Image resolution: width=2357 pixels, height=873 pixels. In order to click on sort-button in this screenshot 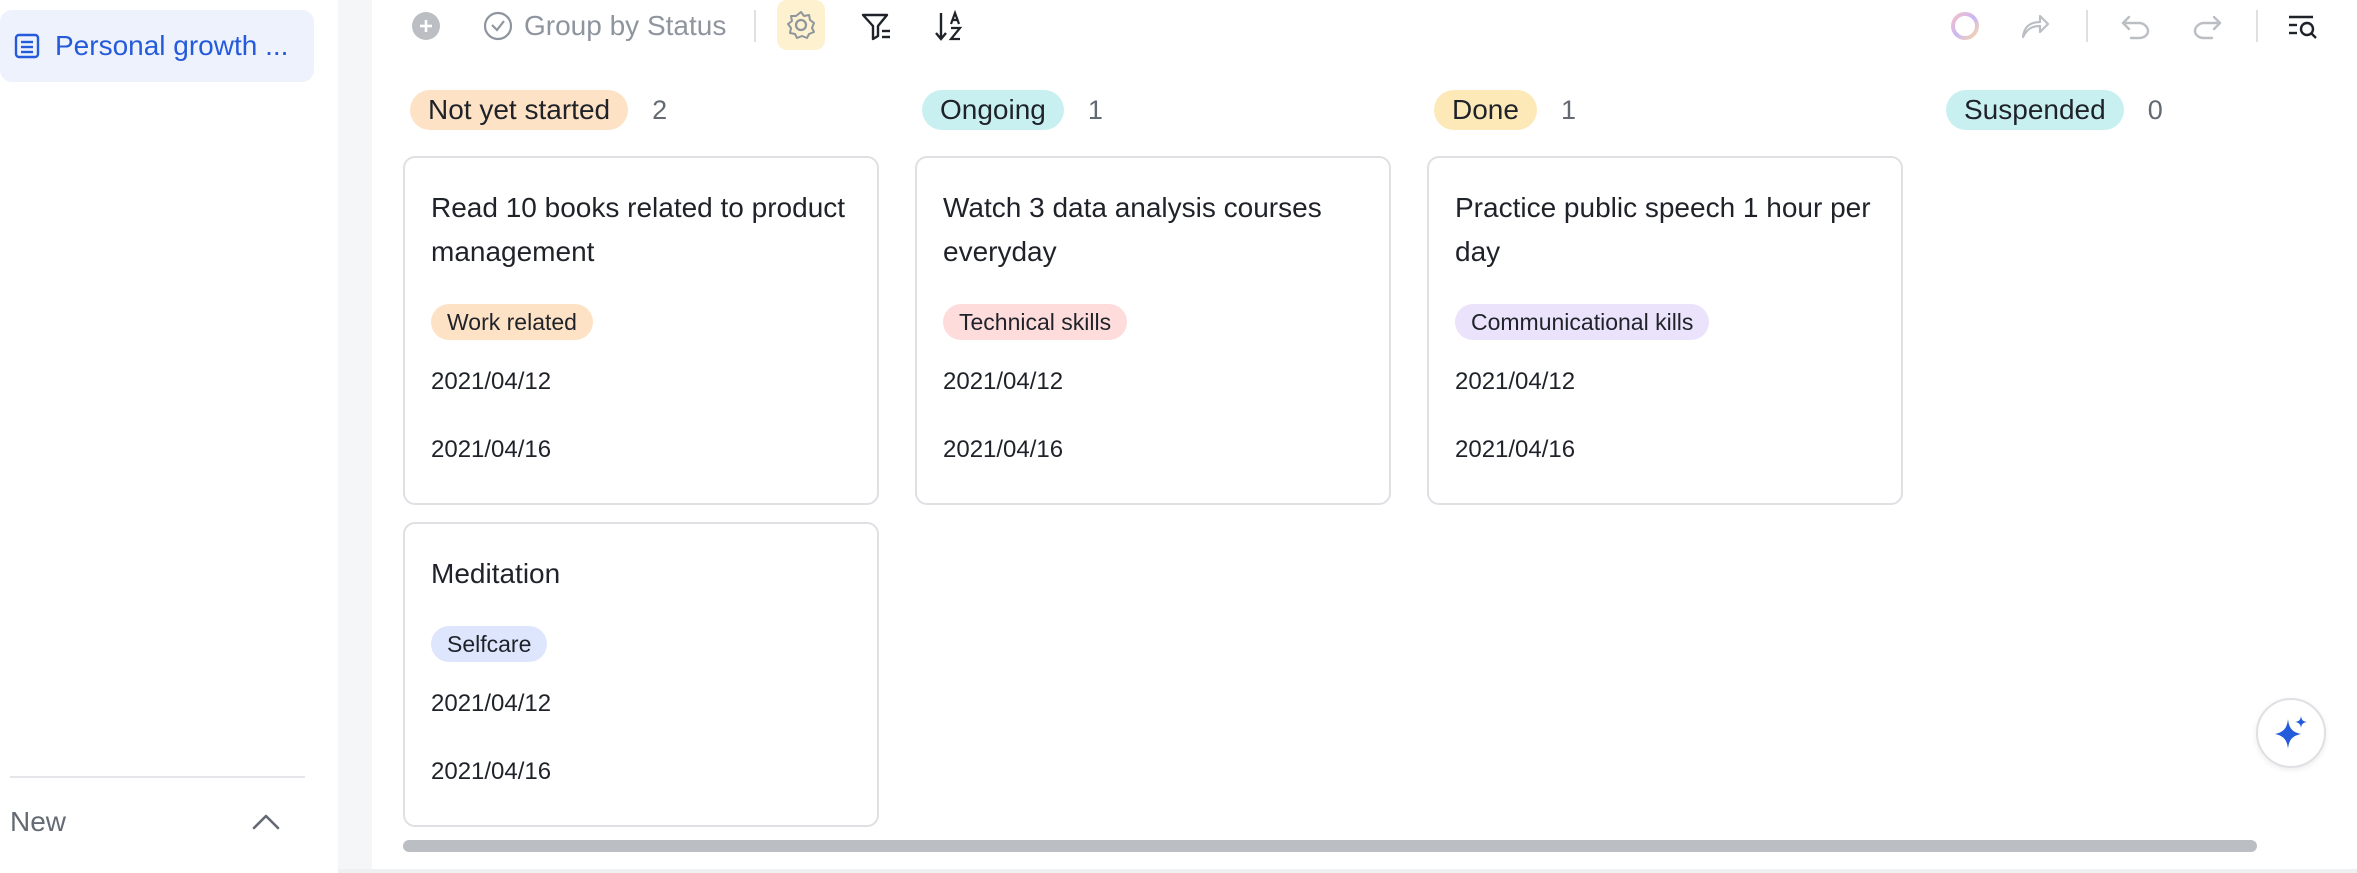, I will do `click(949, 26)`.